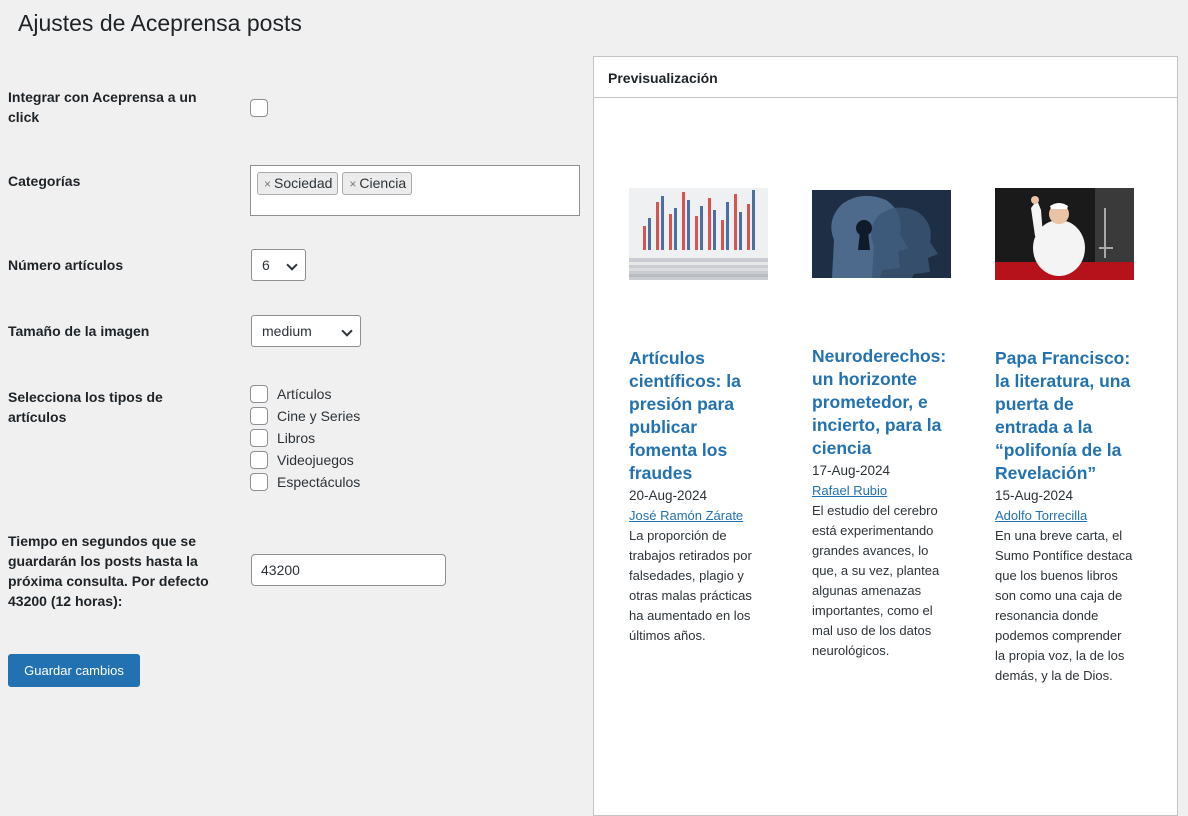 This screenshot has height=816, width=1188. I want to click on category-token: × Ciencia, so click(377, 183).